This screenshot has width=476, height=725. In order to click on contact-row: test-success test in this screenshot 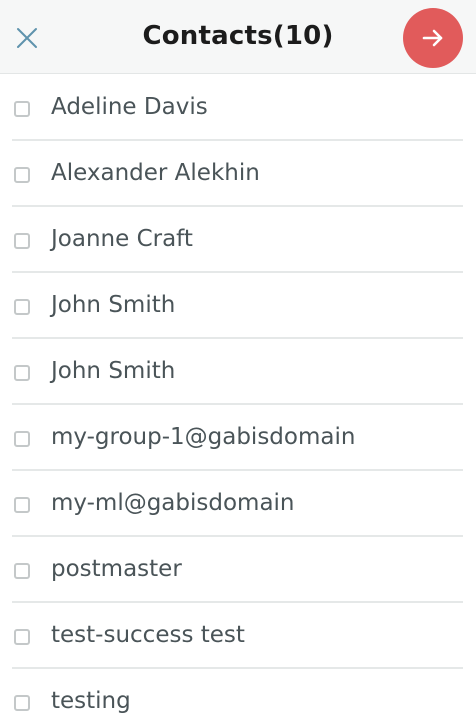, I will do `click(238, 636)`.